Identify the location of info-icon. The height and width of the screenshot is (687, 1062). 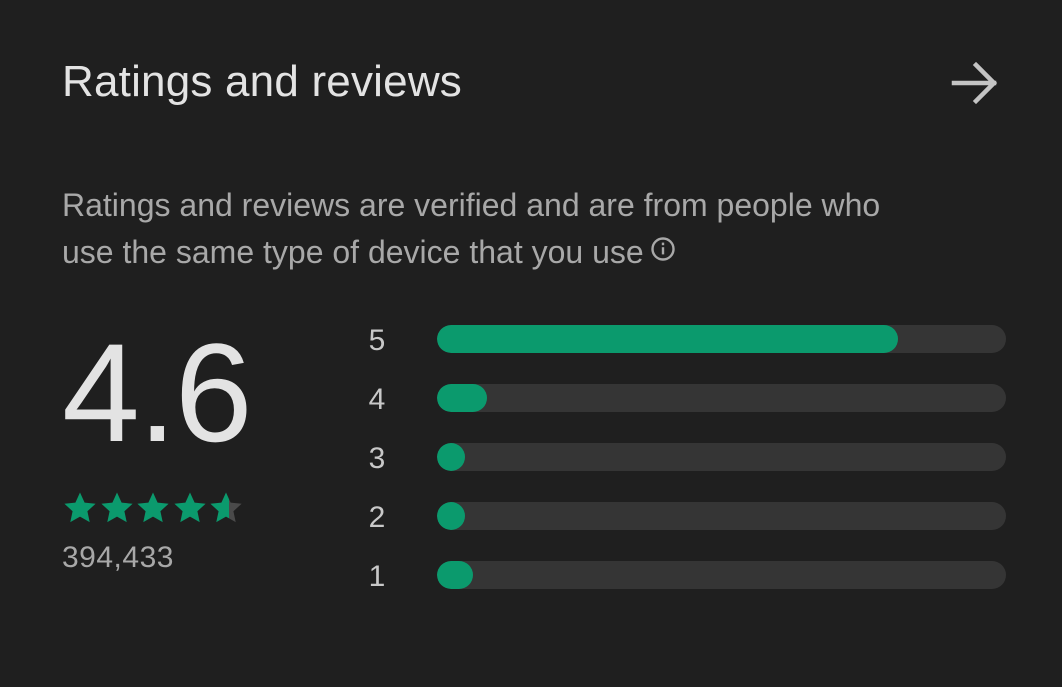
(663, 251).